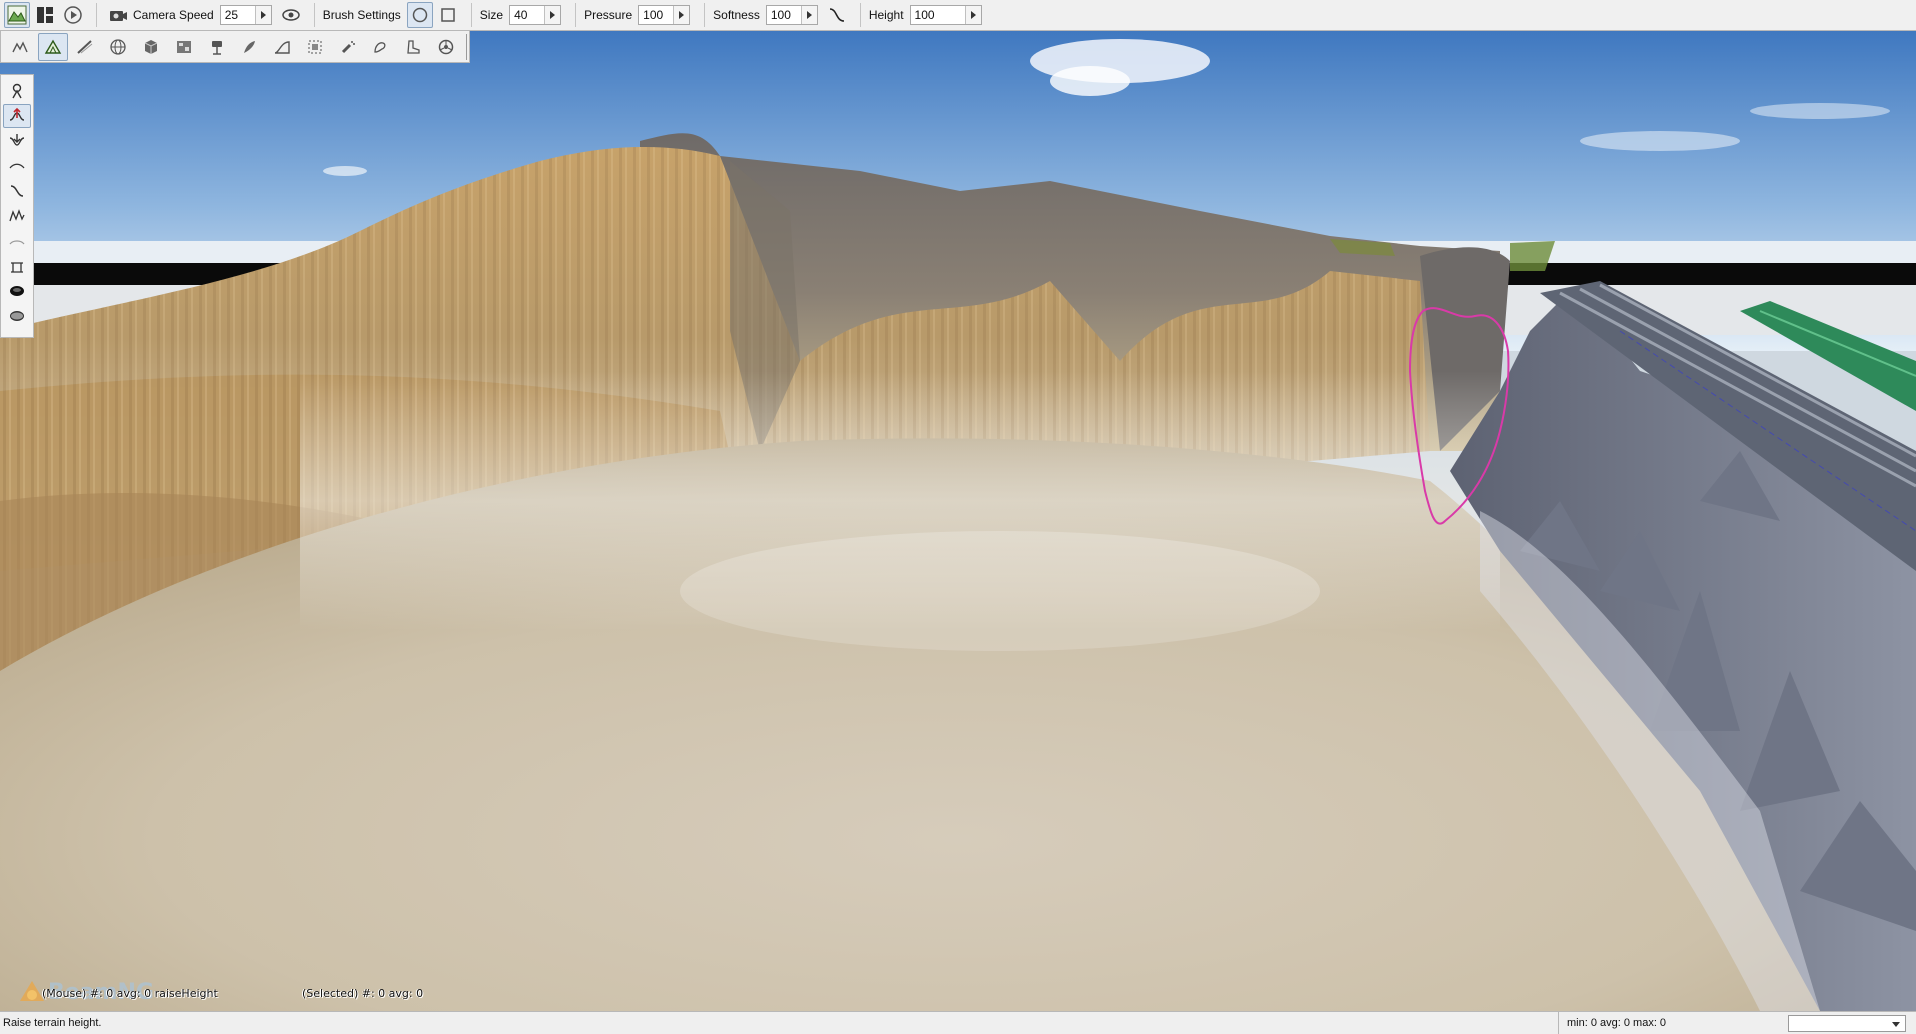  Describe the element at coordinates (118, 47) in the screenshot. I see `globe-icon` at that location.